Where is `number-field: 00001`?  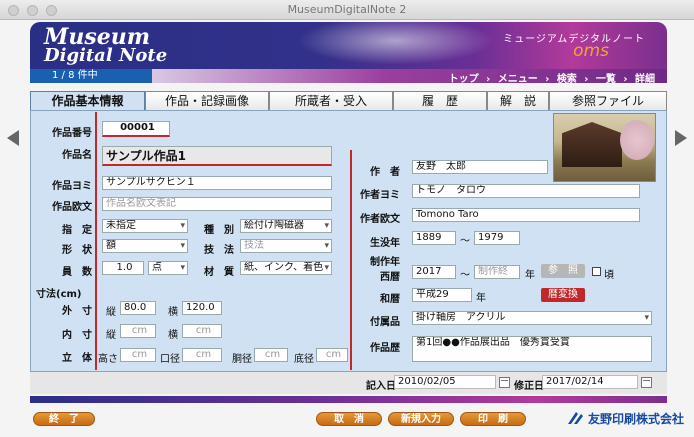
number-field: 00001 is located at coordinates (136, 129).